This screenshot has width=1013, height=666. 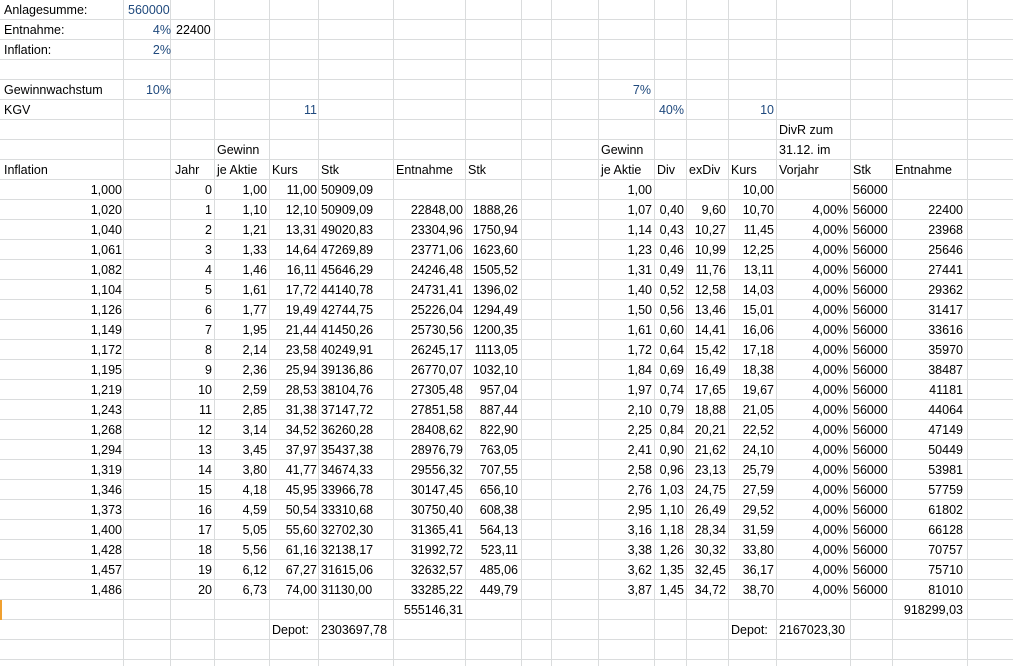 I want to click on cell-stk2: 887,44, so click(x=492, y=410).